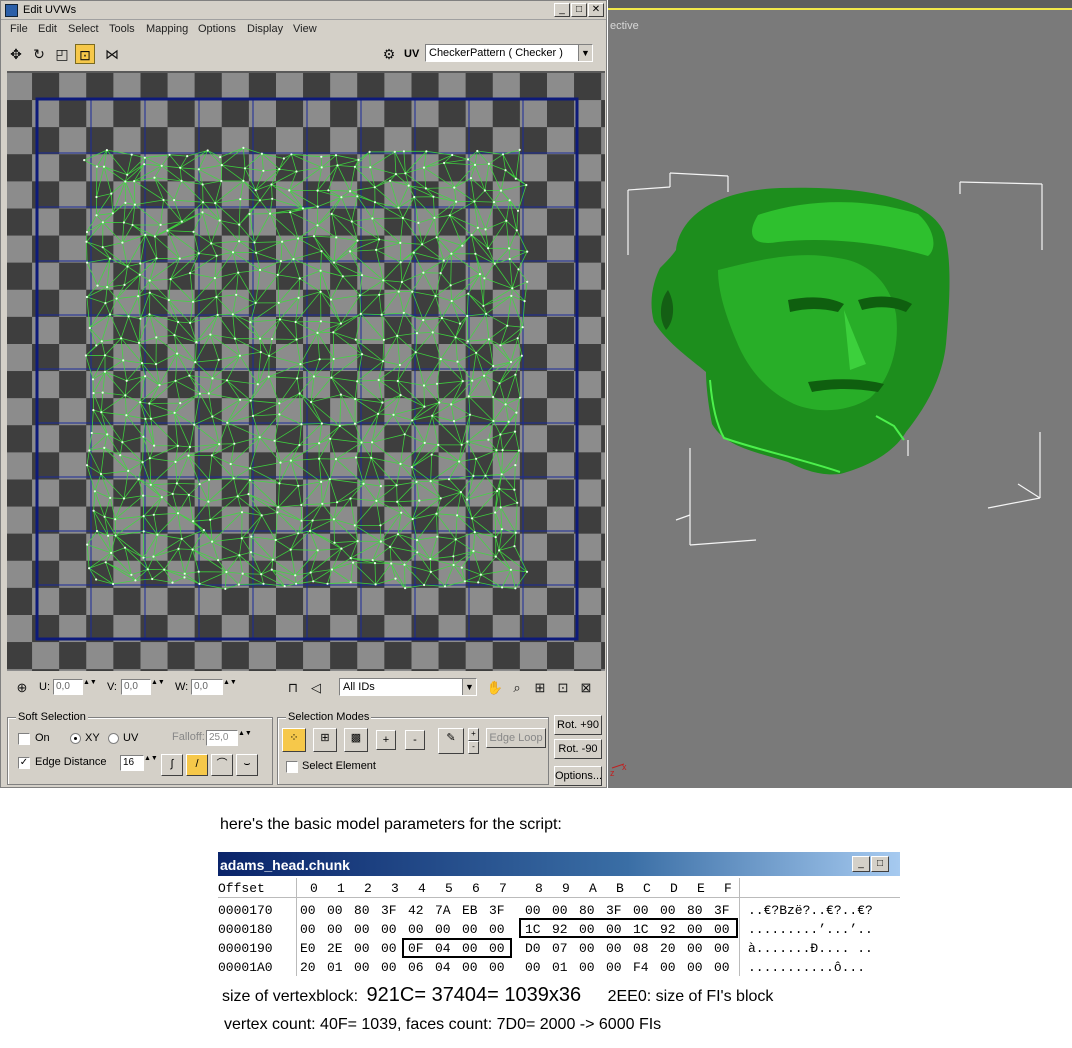 Image resolution: width=1072 pixels, height=1048 pixels. I want to click on hex-byte: 3F, so click(497, 910).